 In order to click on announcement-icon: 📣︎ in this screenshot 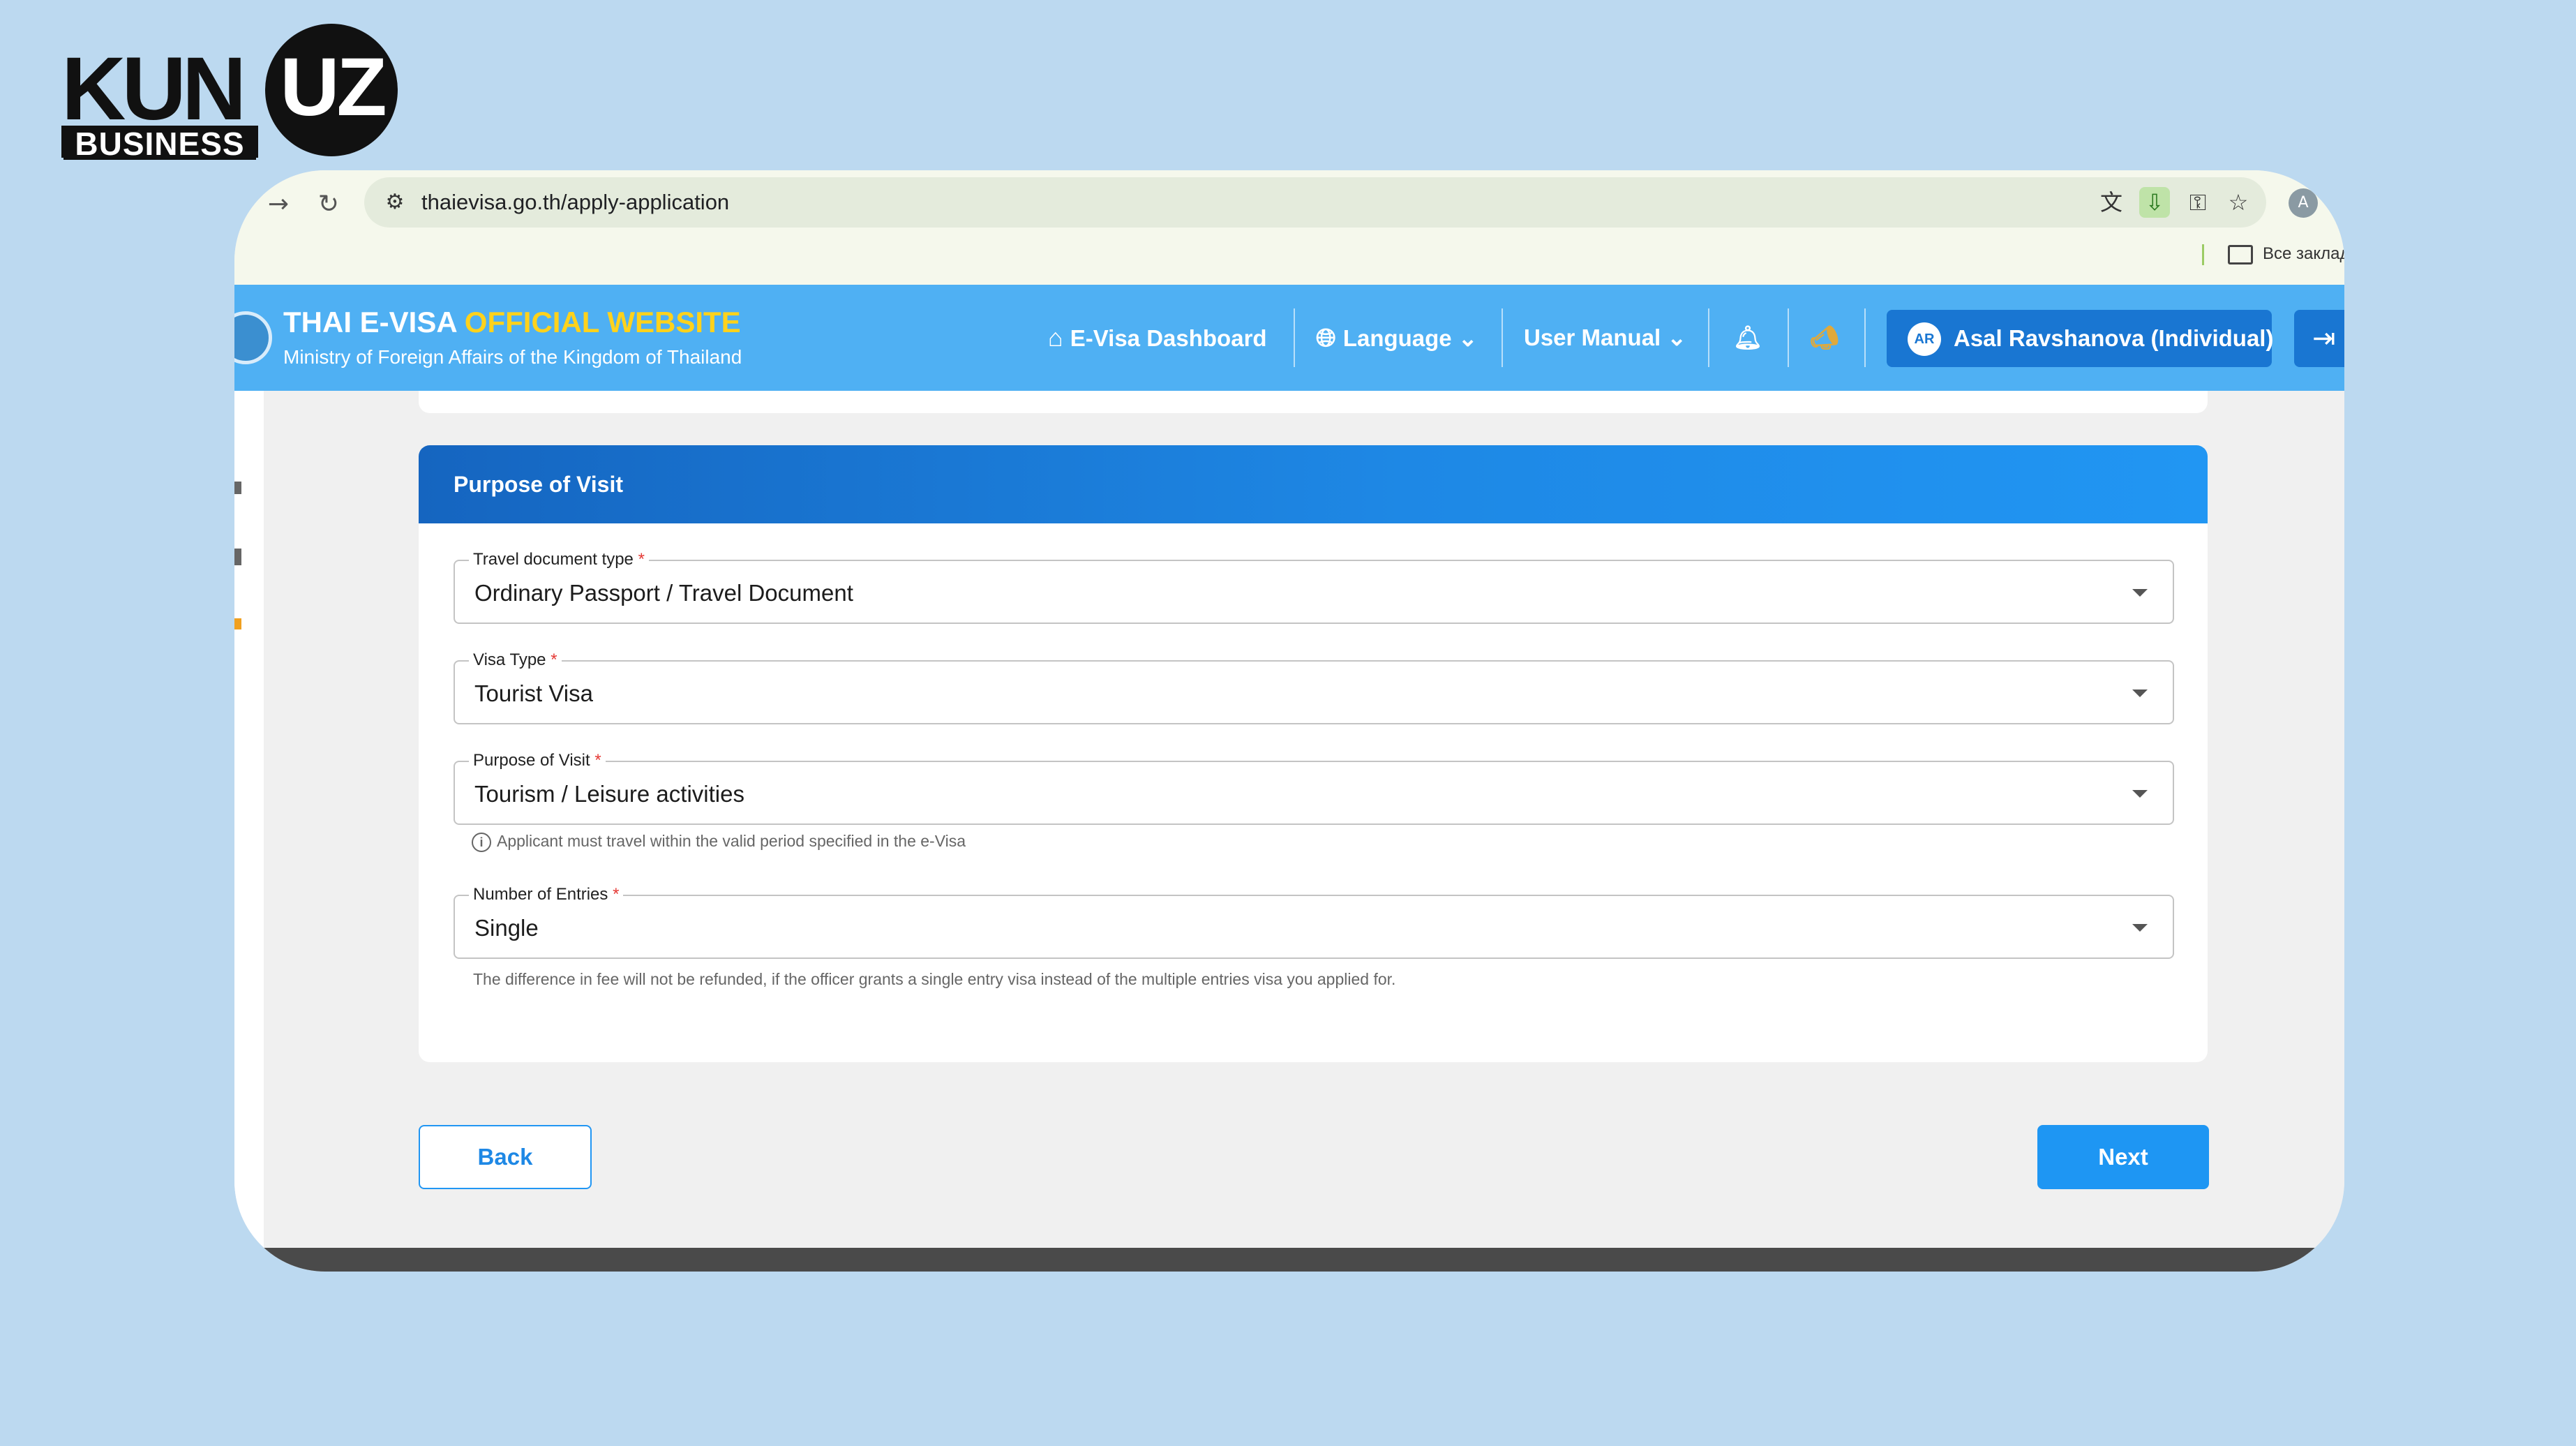, I will do `click(1824, 337)`.